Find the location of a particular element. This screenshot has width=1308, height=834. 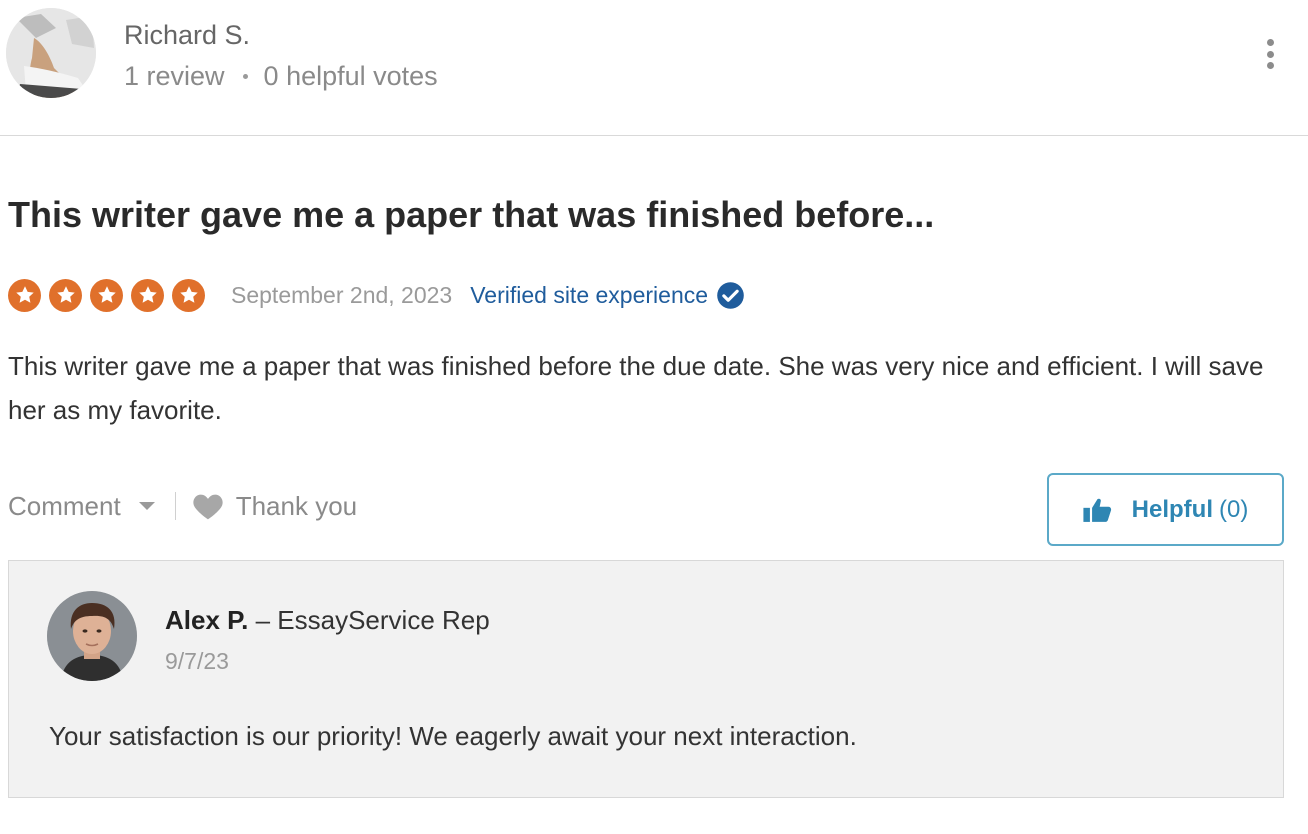

verified-check-icon is located at coordinates (730, 295).